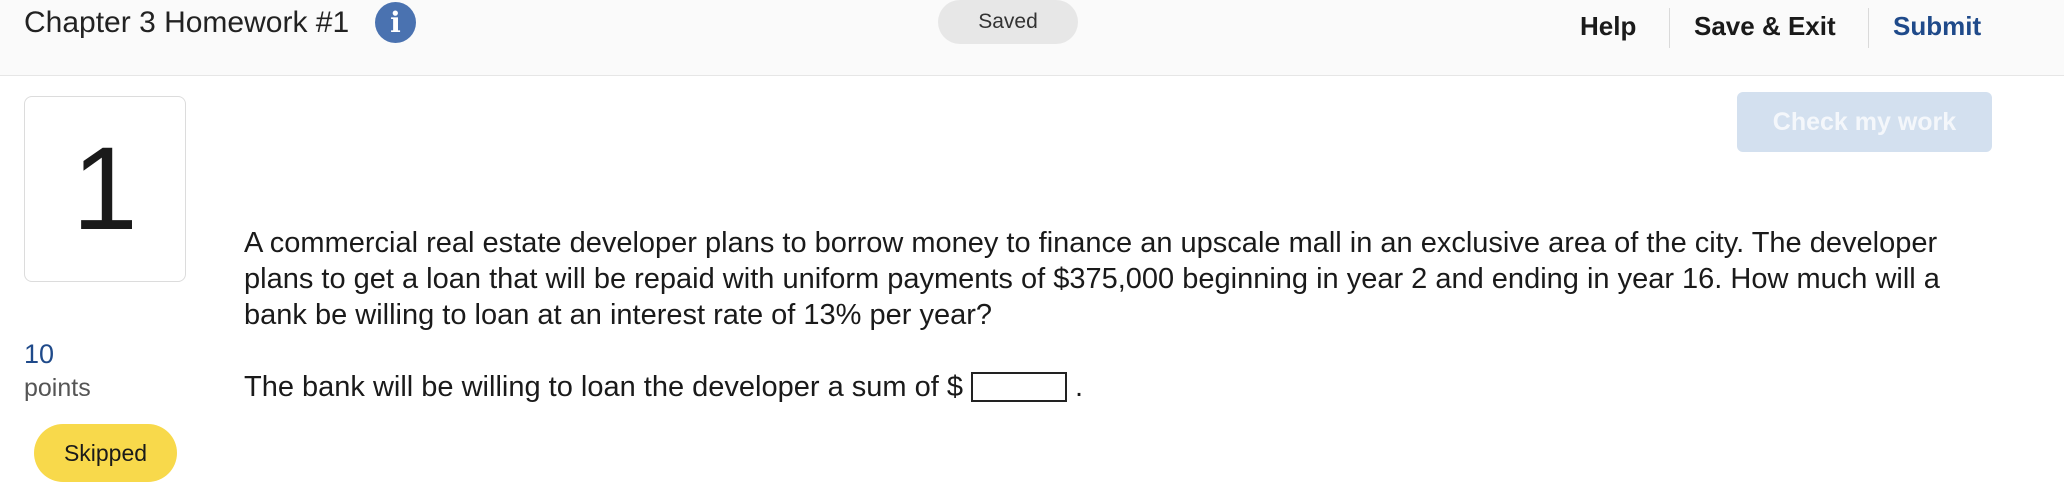  What do you see at coordinates (105, 189) in the screenshot?
I see `question-number: 1` at bounding box center [105, 189].